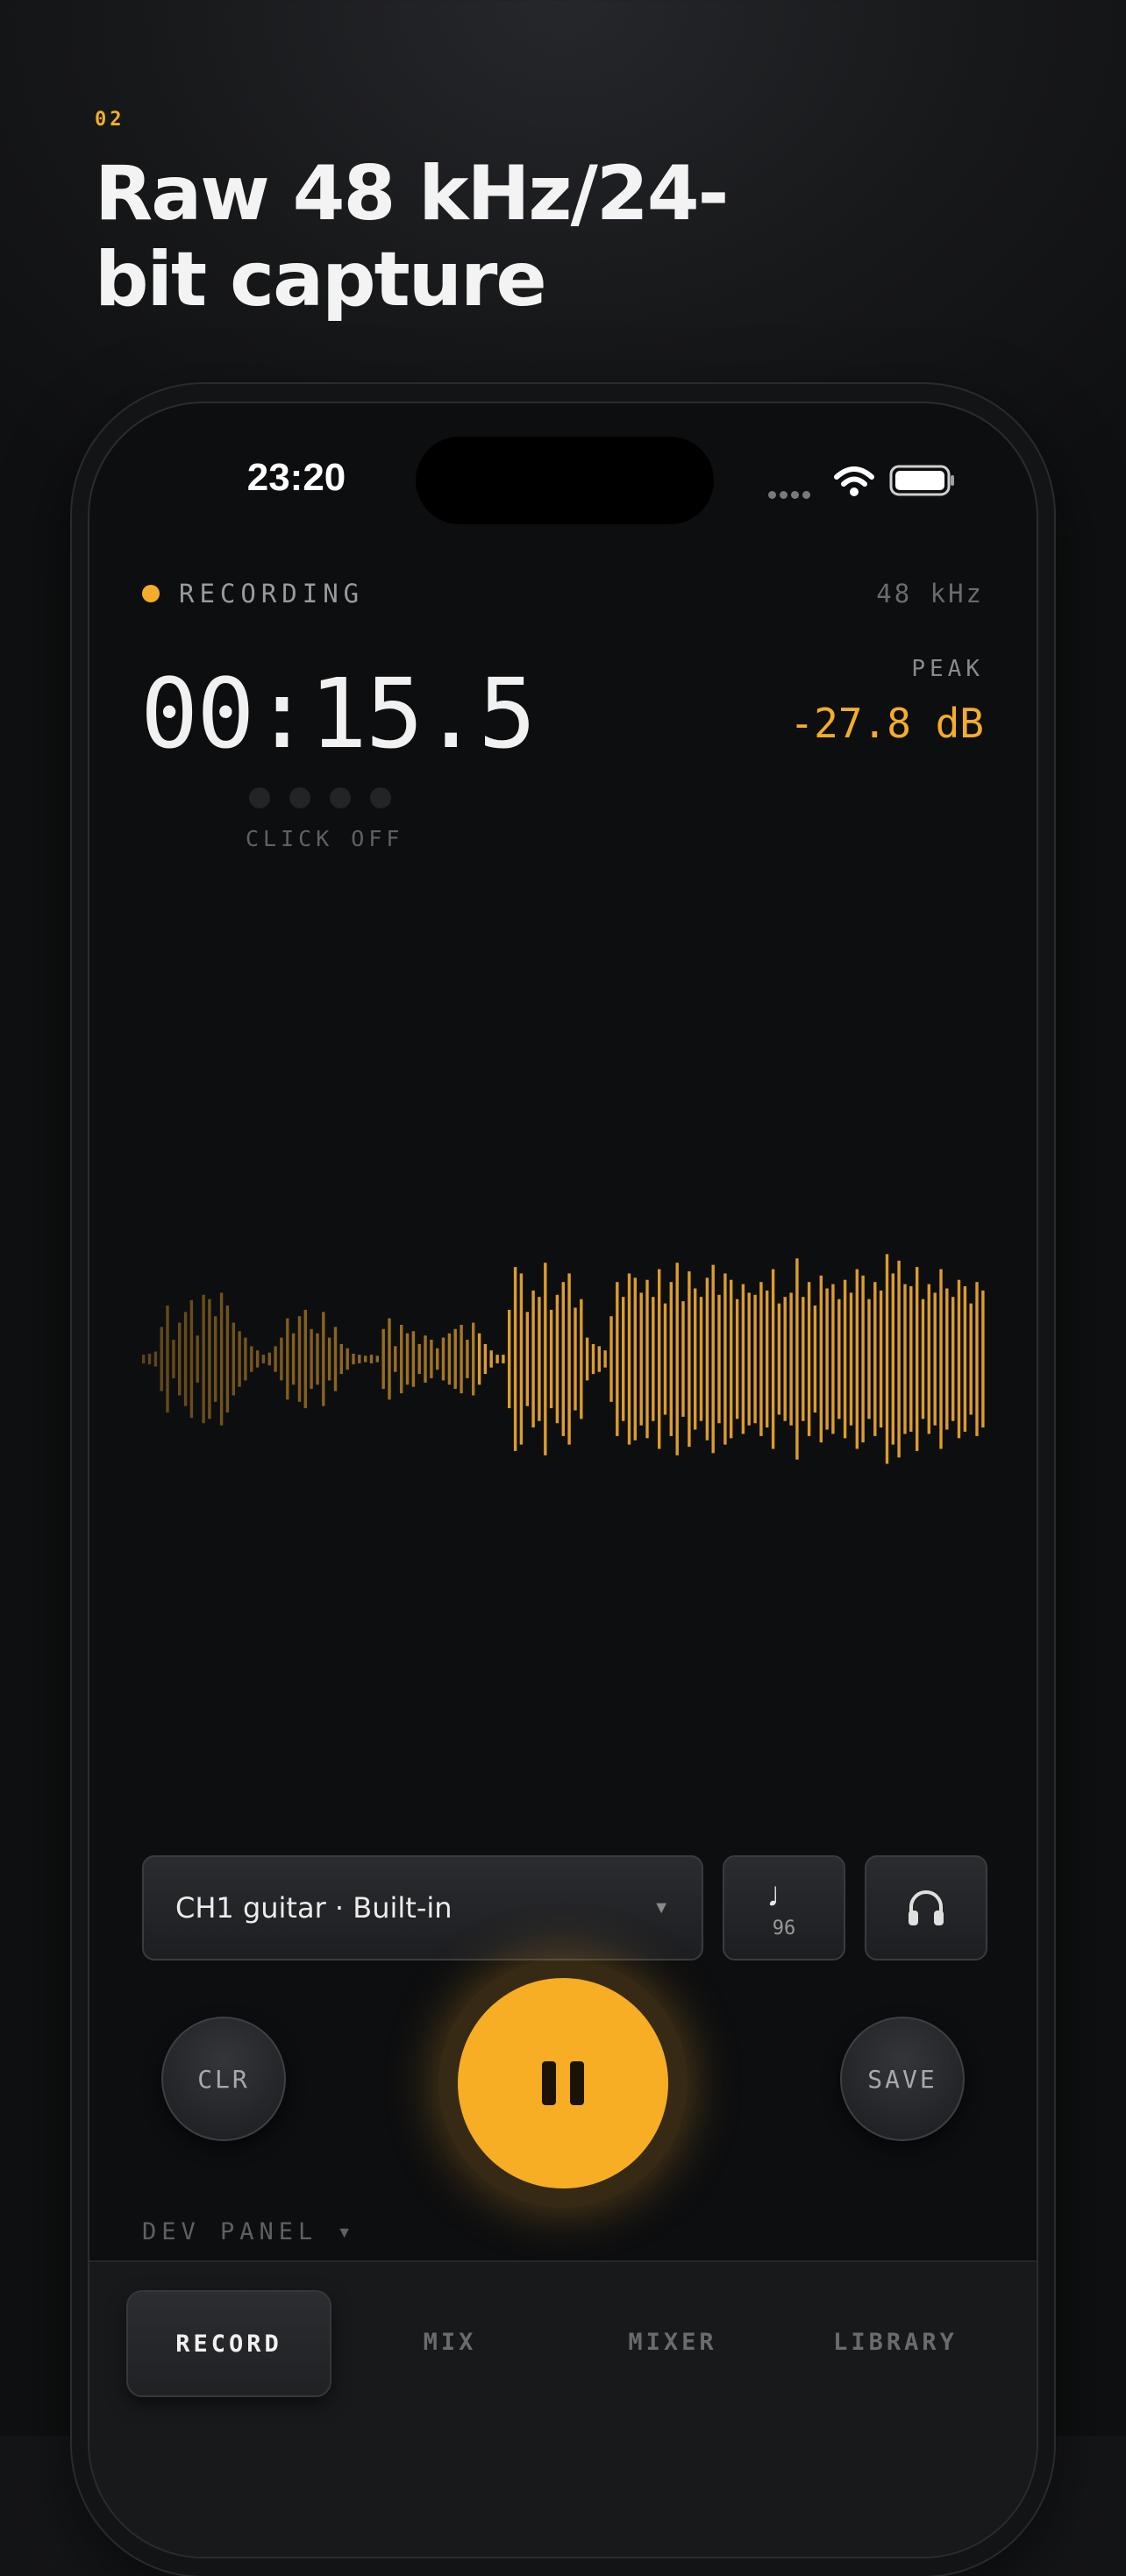  Describe the element at coordinates (673, 2342) in the screenshot. I see `tab-mixer: MIXER` at that location.